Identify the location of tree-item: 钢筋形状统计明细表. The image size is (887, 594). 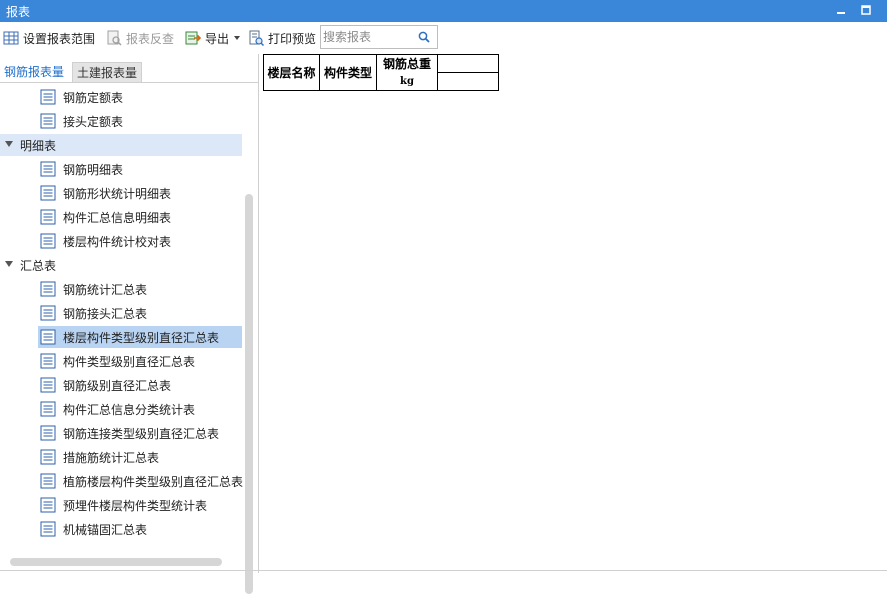
(140, 193).